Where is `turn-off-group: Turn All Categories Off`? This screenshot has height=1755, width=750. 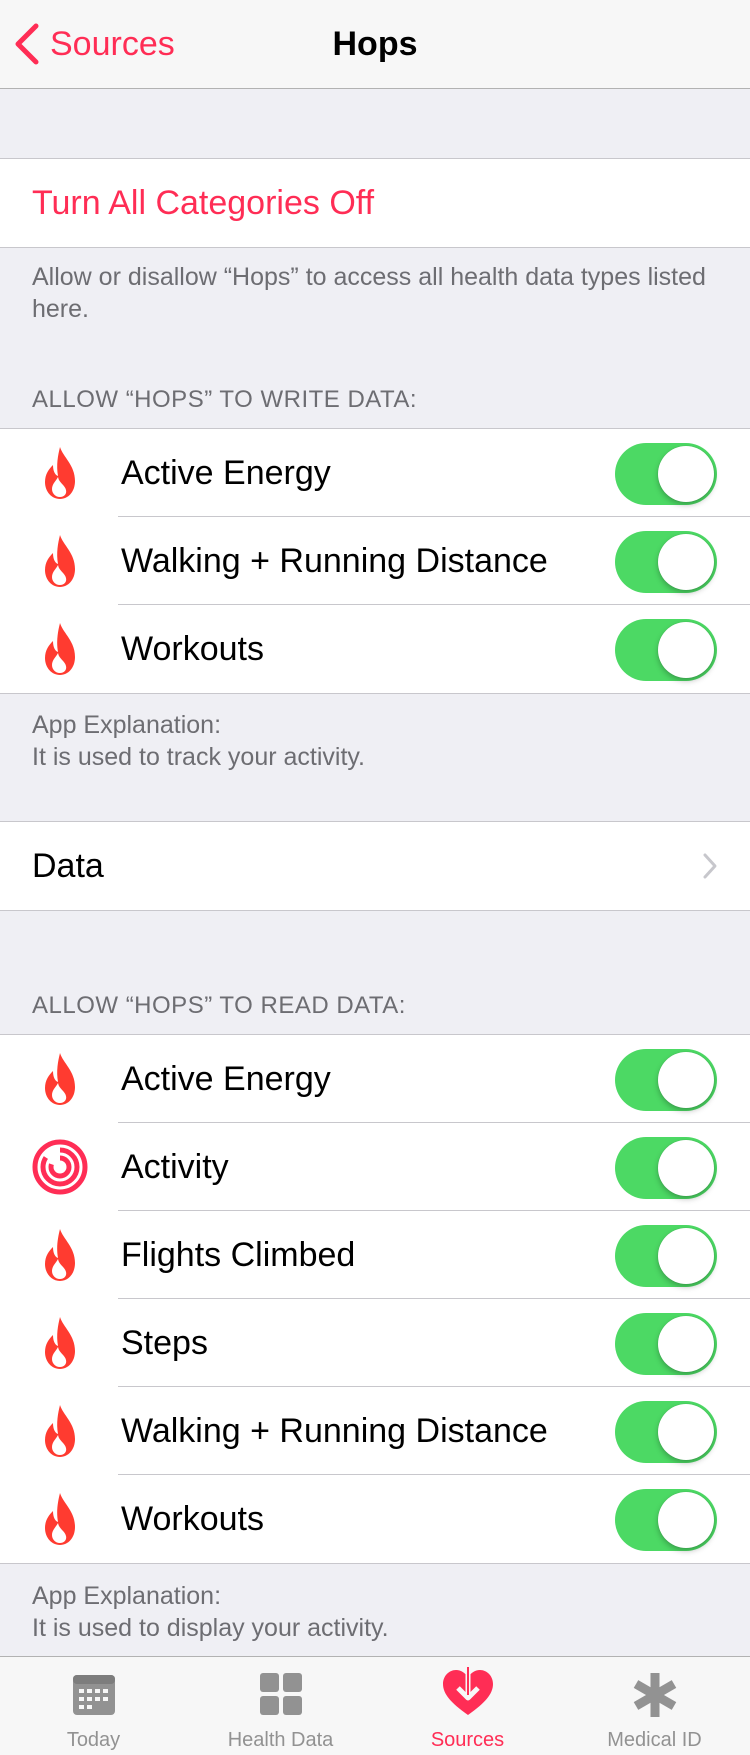 turn-off-group: Turn All Categories Off is located at coordinates (375, 203).